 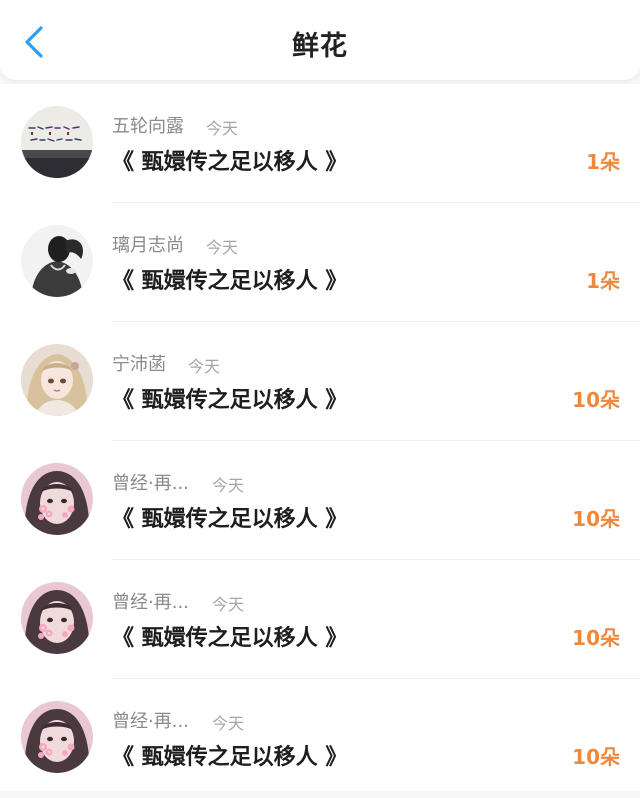 I want to click on top-bar: 鲜花, so click(x=320, y=40).